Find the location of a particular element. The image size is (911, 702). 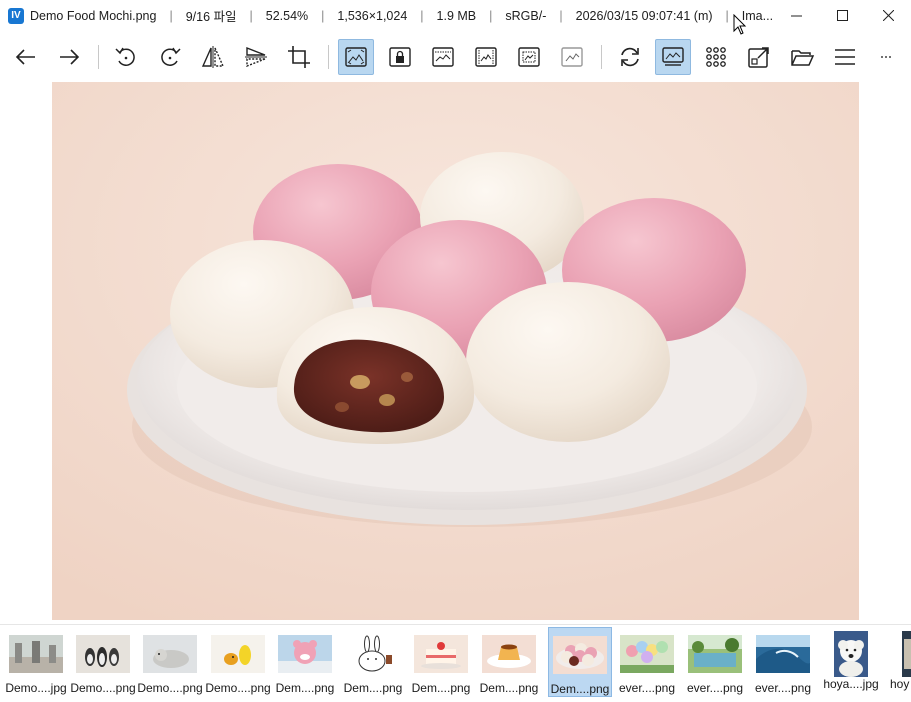

title-filesize: 1.9 MB is located at coordinates (456, 15).